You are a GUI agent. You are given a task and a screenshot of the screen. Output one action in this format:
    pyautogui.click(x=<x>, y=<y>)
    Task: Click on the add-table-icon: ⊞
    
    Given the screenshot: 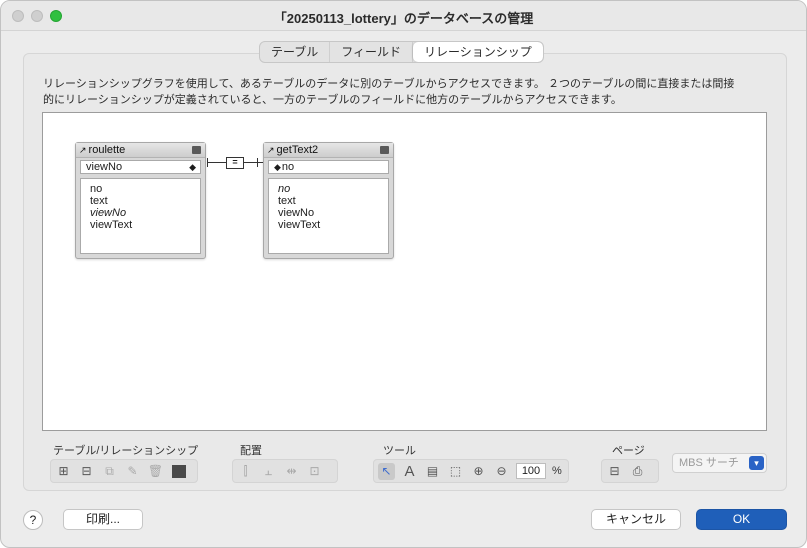 What is the action you would take?
    pyautogui.click(x=63, y=471)
    